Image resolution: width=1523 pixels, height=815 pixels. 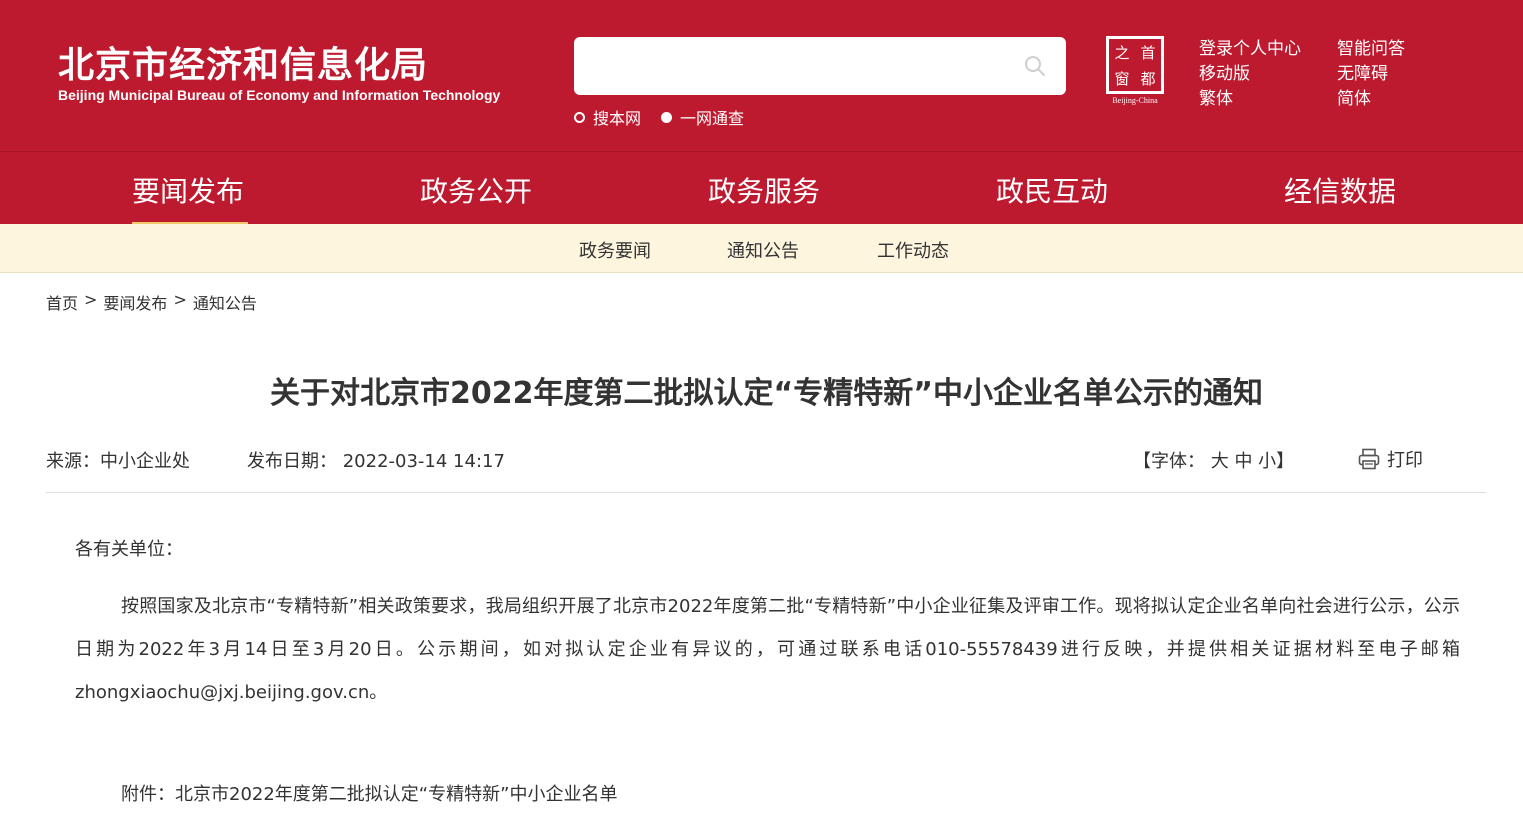 What do you see at coordinates (1122, 52) in the screenshot?
I see `seal-char: 之` at bounding box center [1122, 52].